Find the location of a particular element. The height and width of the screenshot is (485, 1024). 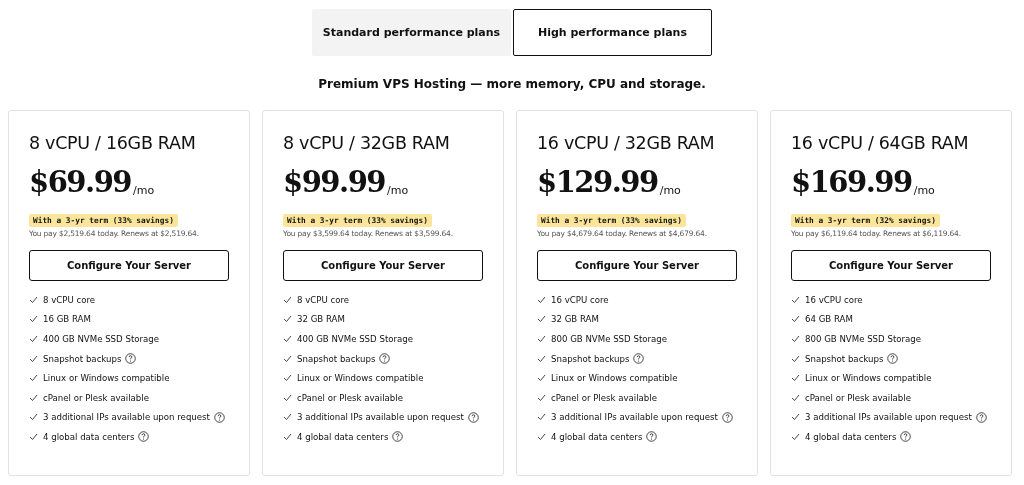

price: $99.99 is located at coordinates (334, 182).